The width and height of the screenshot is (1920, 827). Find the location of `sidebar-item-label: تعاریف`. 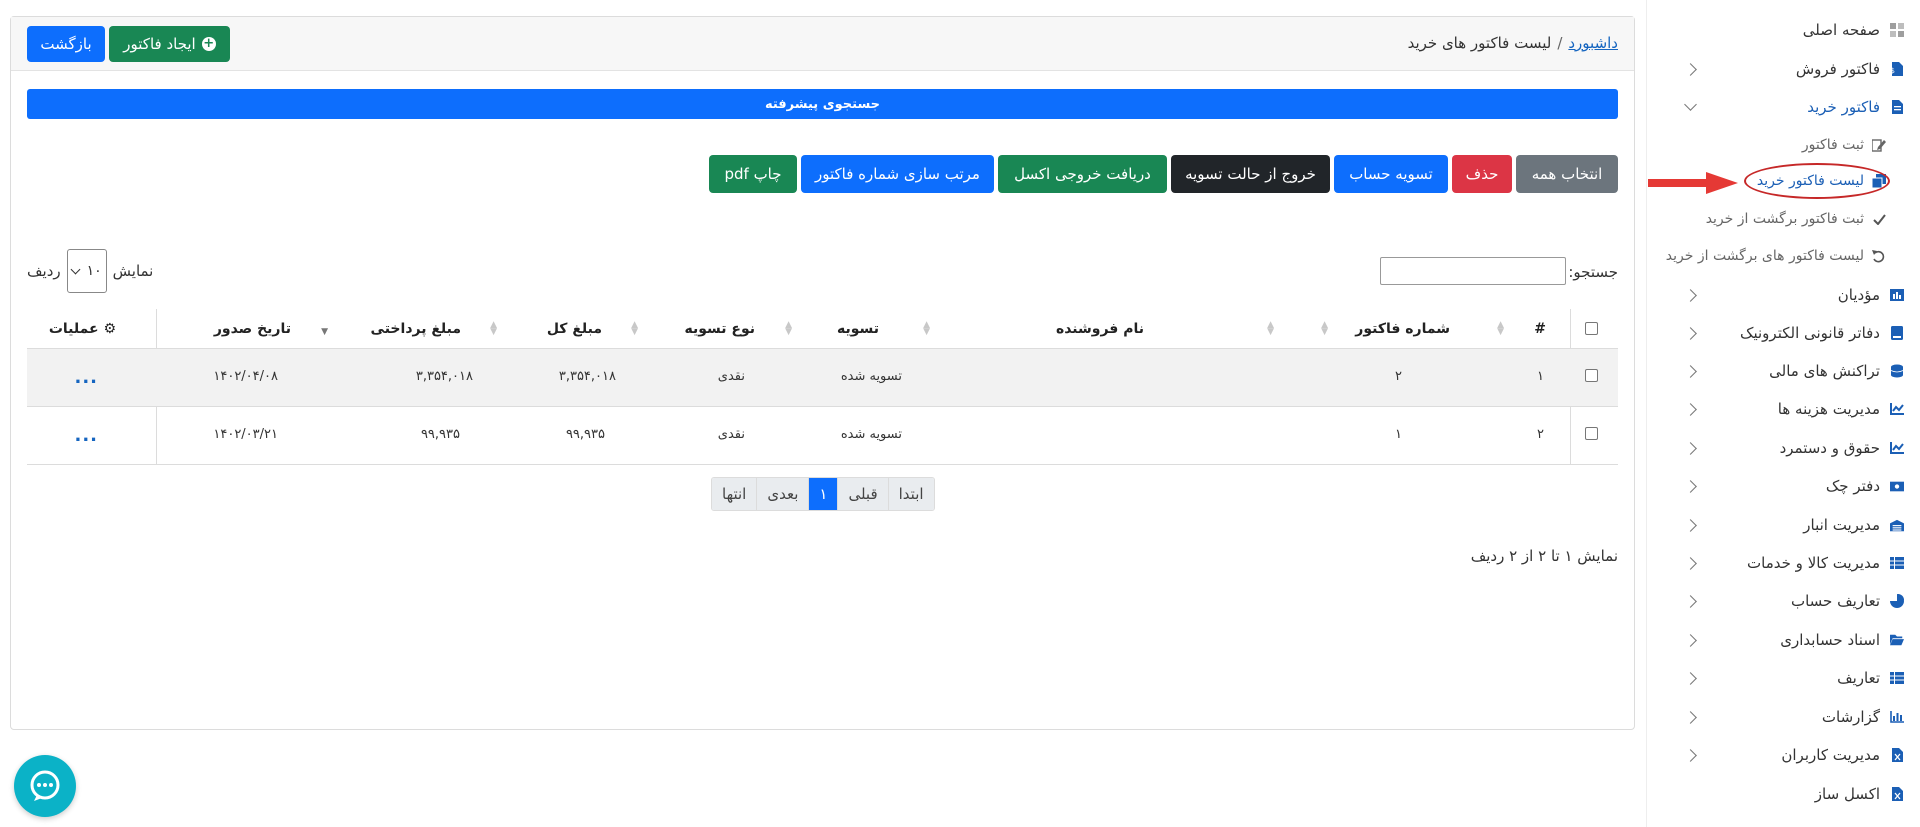

sidebar-item-label: تعاریف is located at coordinates (1858, 678).